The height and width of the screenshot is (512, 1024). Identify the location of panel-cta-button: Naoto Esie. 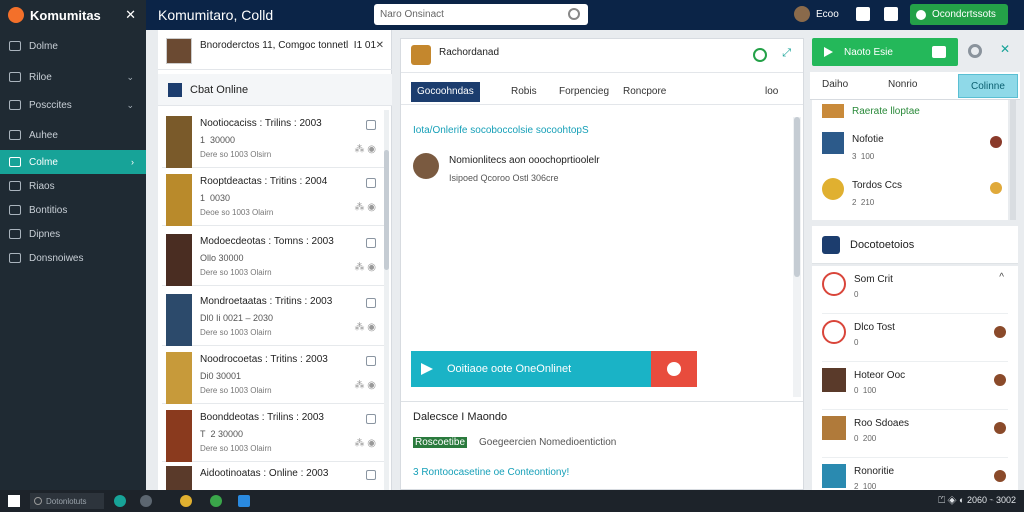
(885, 52).